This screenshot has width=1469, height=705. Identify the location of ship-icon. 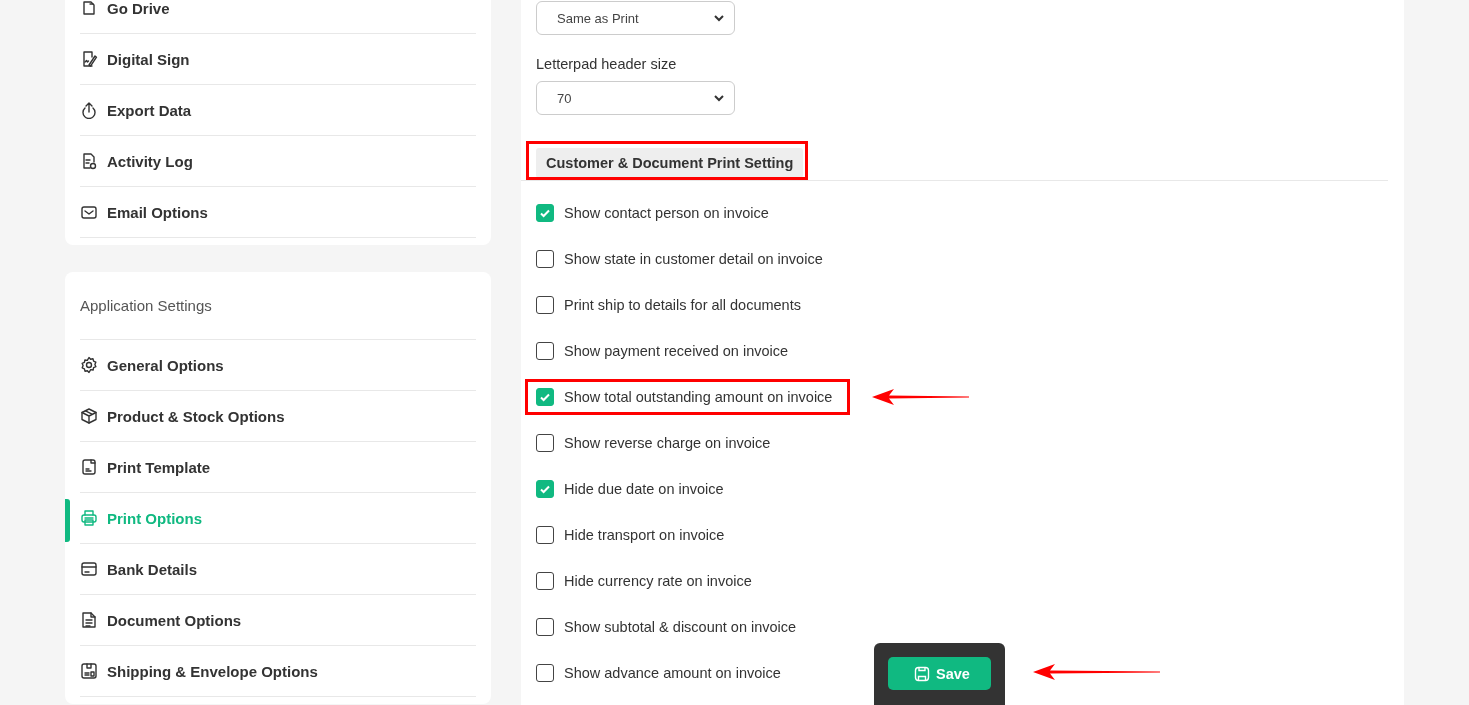
(89, 671).